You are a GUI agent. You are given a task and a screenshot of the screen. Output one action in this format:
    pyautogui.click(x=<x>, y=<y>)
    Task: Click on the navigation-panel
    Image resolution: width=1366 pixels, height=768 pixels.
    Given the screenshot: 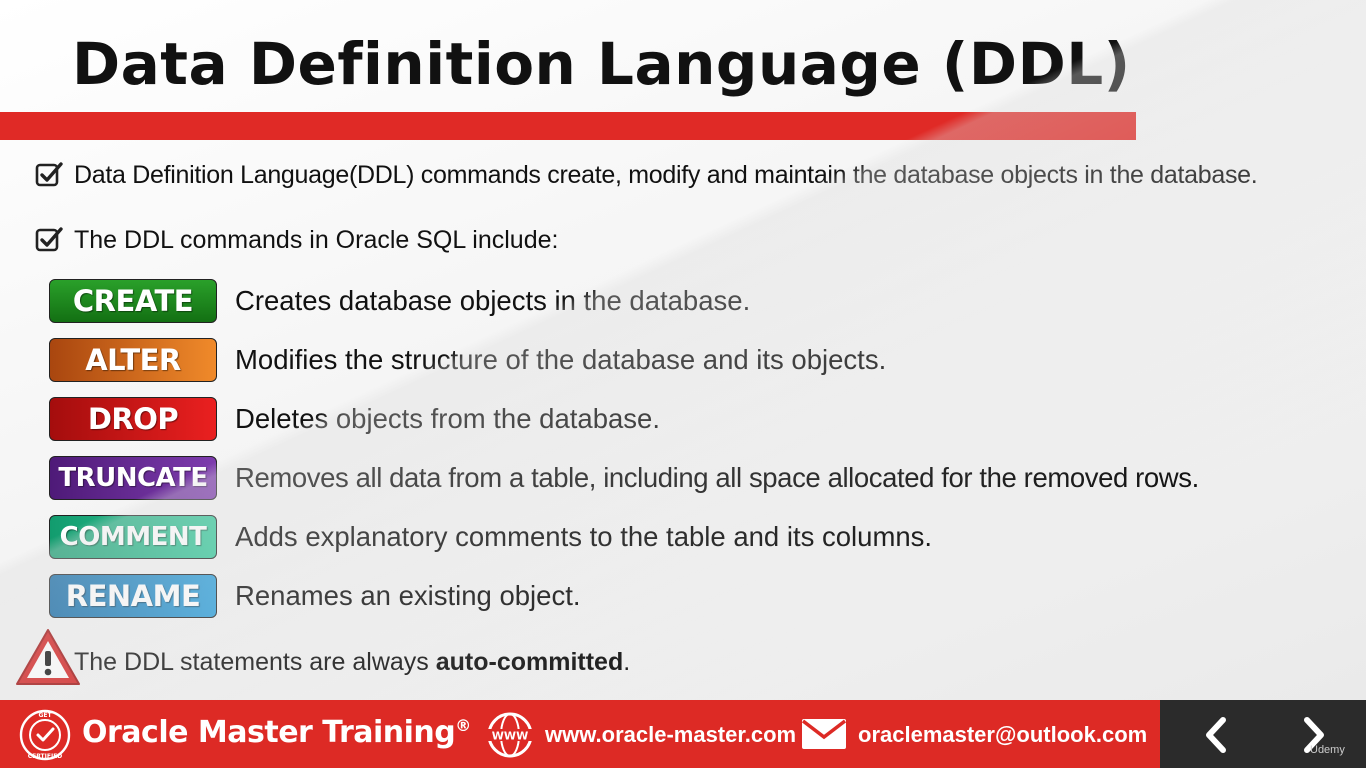 What is the action you would take?
    pyautogui.click(x=1263, y=734)
    